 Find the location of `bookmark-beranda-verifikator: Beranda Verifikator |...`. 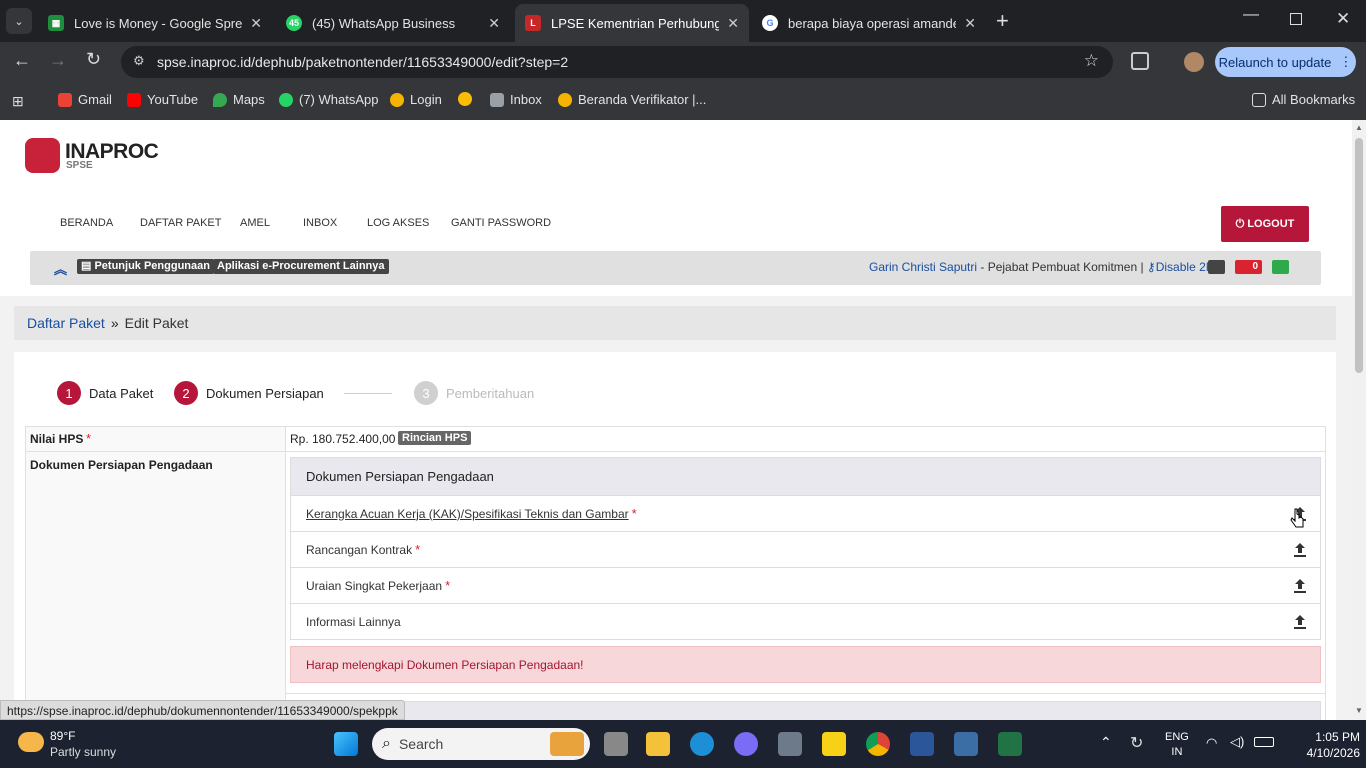

bookmark-beranda-verifikator: Beranda Verifikator |... is located at coordinates (632, 99).